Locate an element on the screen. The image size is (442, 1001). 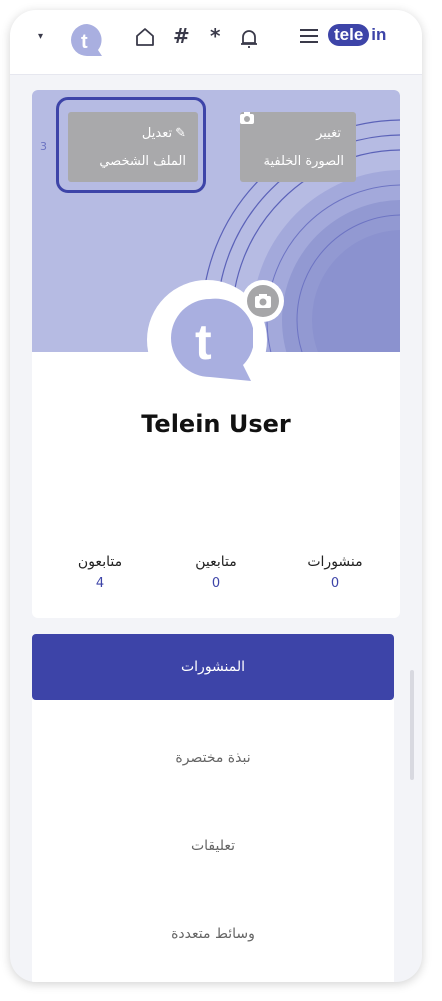
edit-profile-label-1: تعديل is located at coordinates (157, 133).